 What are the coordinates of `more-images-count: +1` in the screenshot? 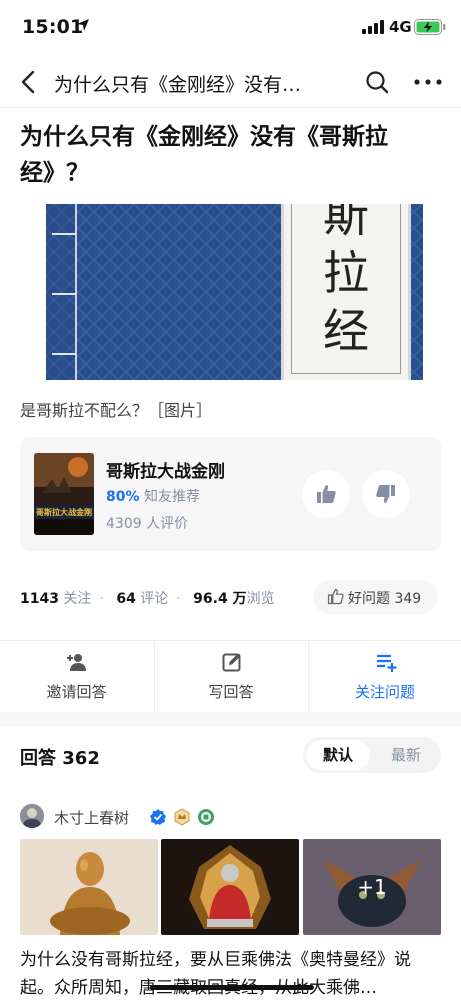 It's located at (372, 887).